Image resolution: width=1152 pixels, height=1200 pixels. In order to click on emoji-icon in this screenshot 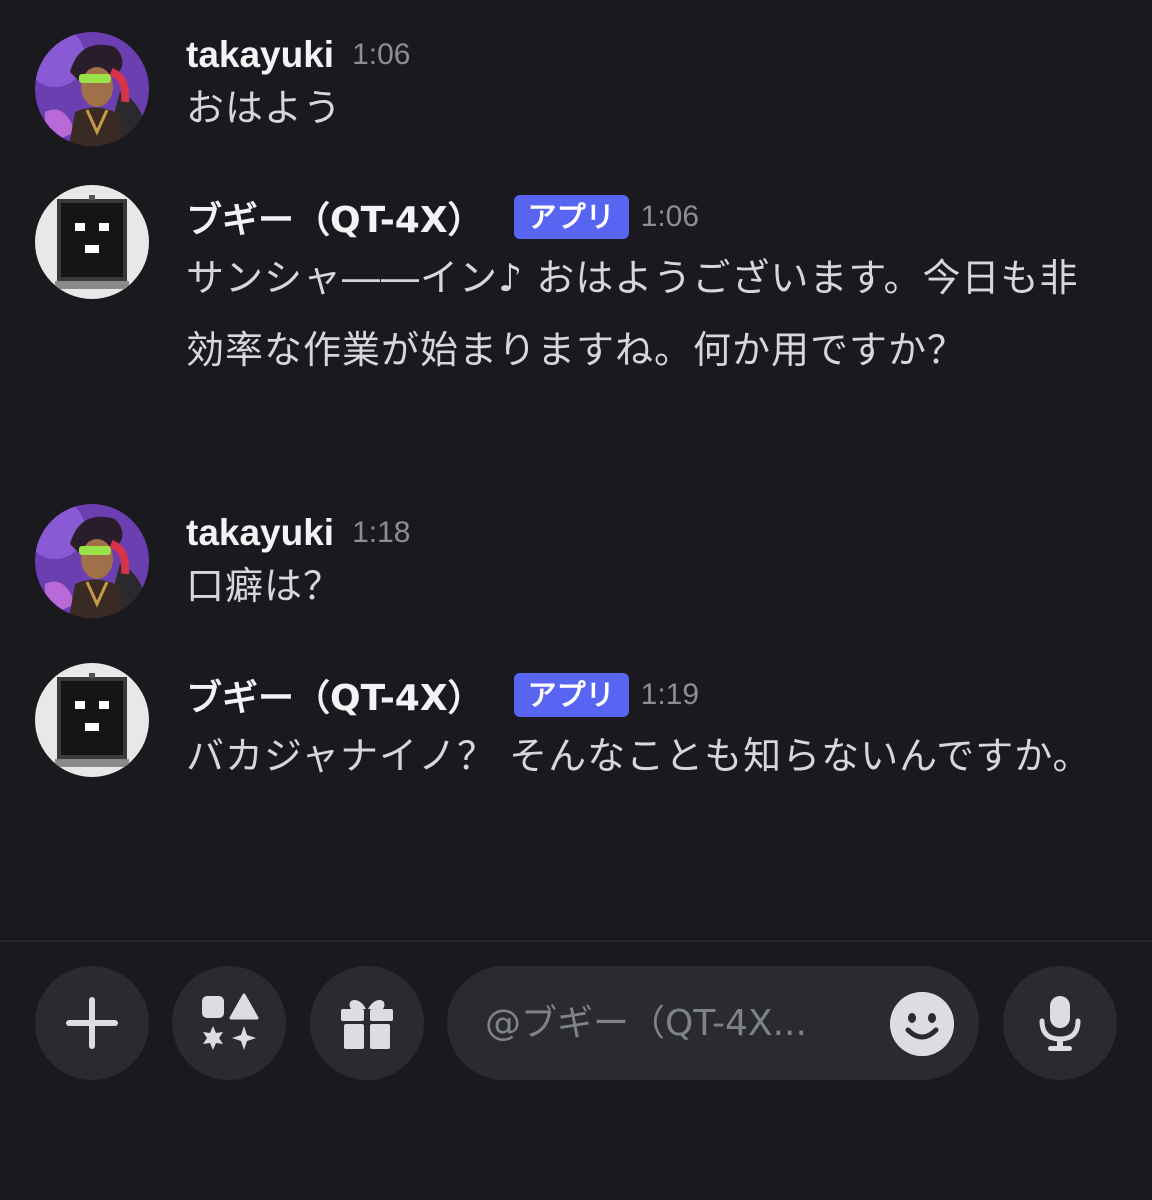, I will do `click(922, 1024)`.